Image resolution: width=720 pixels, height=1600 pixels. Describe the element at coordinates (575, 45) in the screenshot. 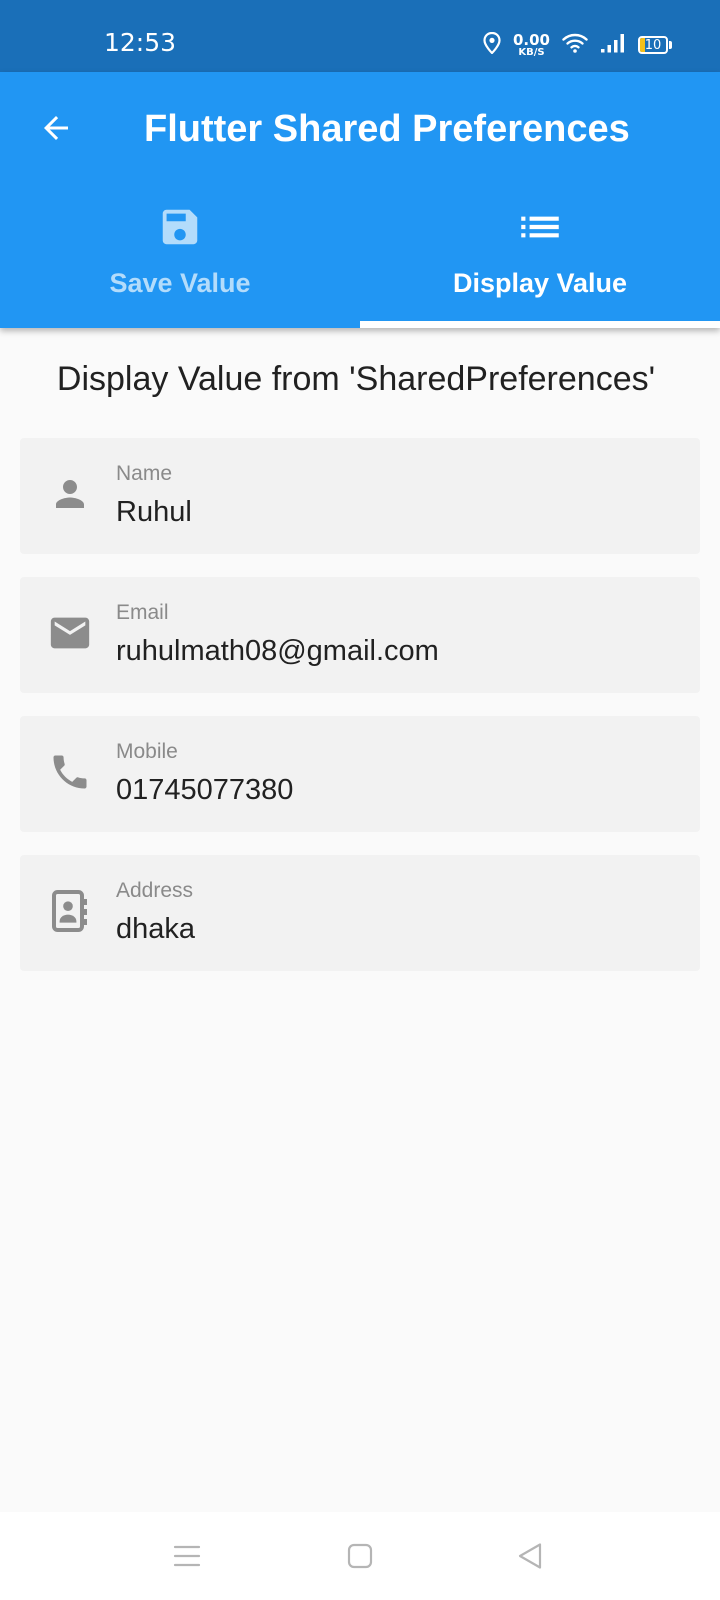

I see `wifi-icon` at that location.